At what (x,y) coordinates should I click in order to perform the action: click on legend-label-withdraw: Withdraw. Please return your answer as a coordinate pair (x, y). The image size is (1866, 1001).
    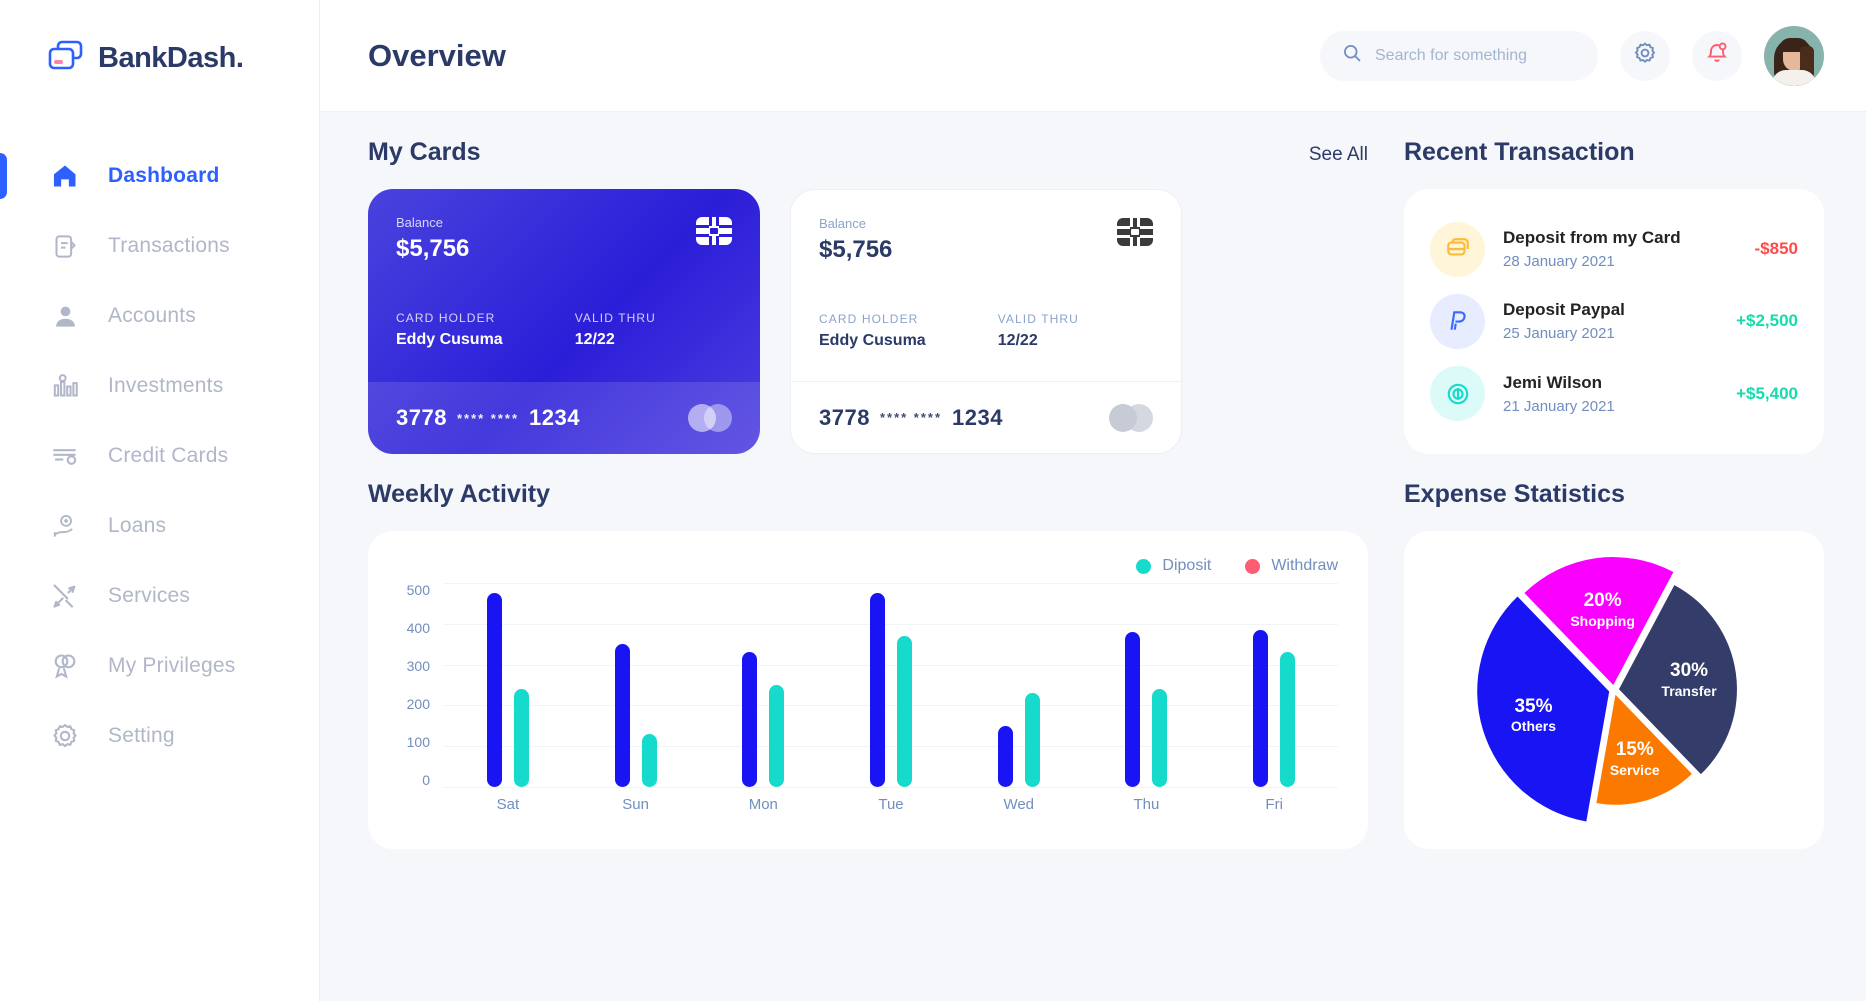
    Looking at the image, I should click on (1304, 565).